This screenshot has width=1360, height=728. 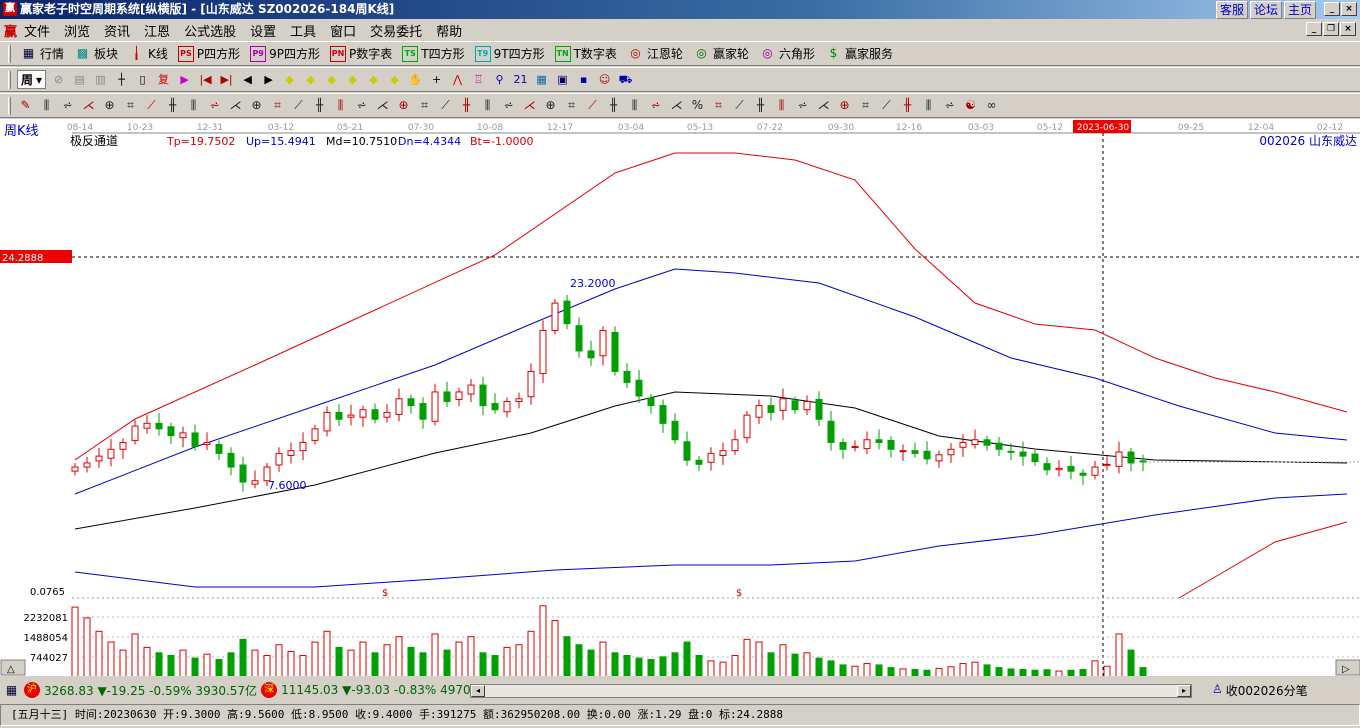 I want to click on bars1-tool-icon: ⩫, so click(x=67, y=105).